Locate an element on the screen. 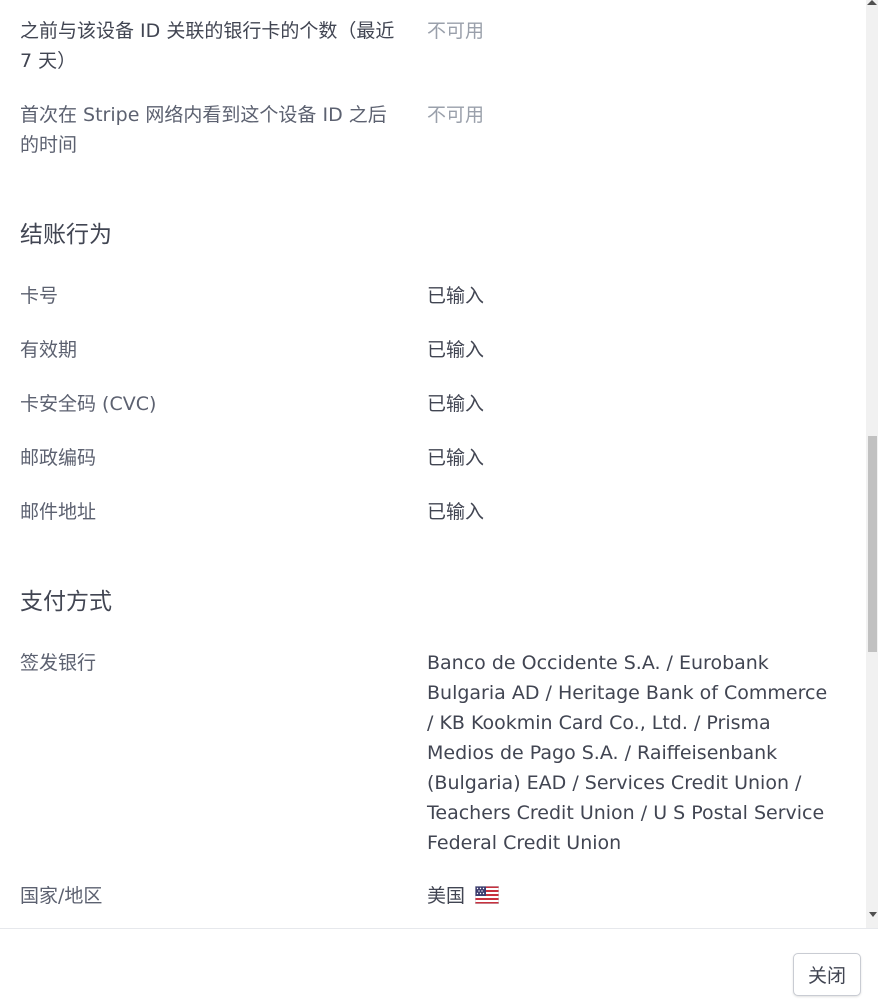  cvc-label: 卡安全码 (CVC) is located at coordinates (88, 404).